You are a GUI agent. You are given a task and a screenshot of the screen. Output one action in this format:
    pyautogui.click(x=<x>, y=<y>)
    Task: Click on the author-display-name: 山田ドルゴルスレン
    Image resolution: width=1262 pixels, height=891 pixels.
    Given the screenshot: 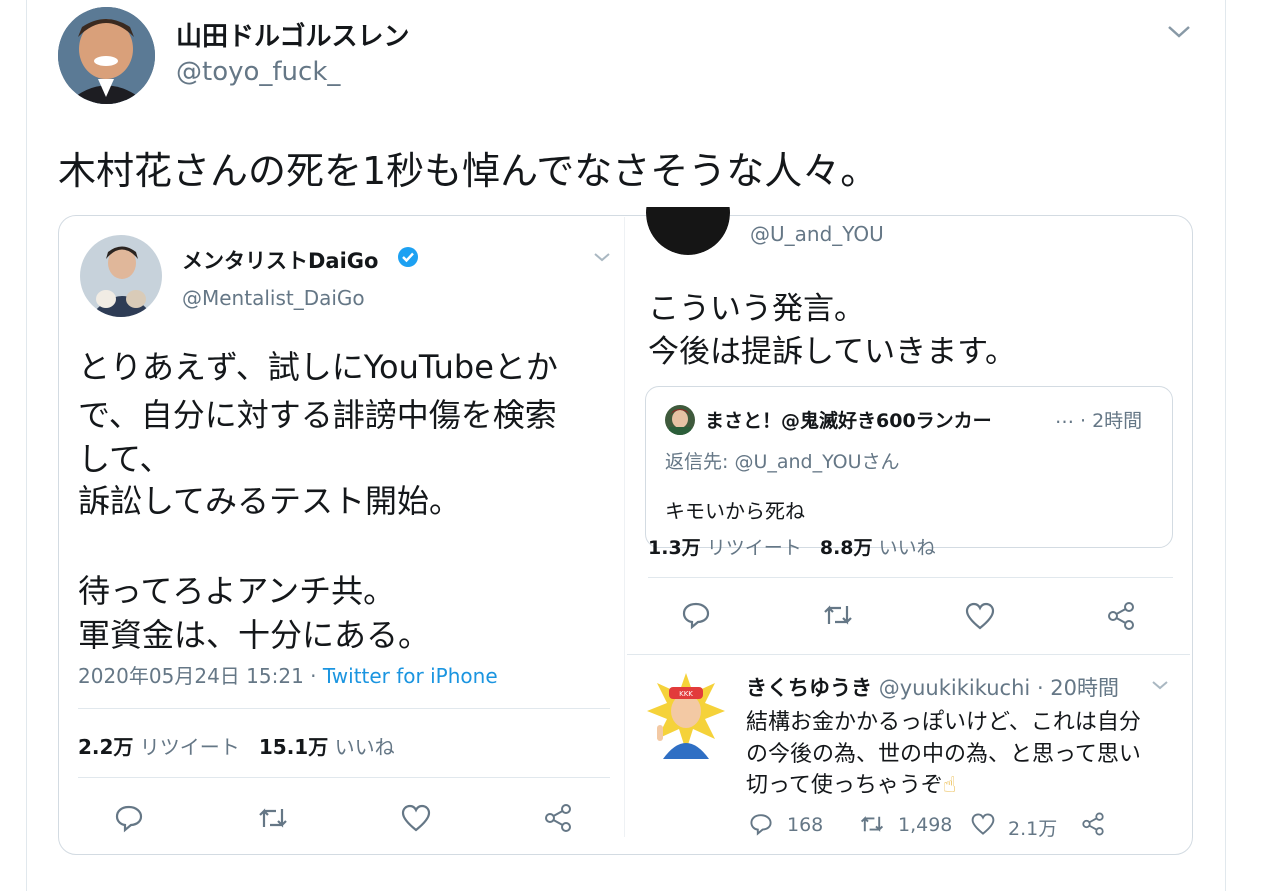 What is the action you would take?
    pyautogui.click(x=292, y=34)
    